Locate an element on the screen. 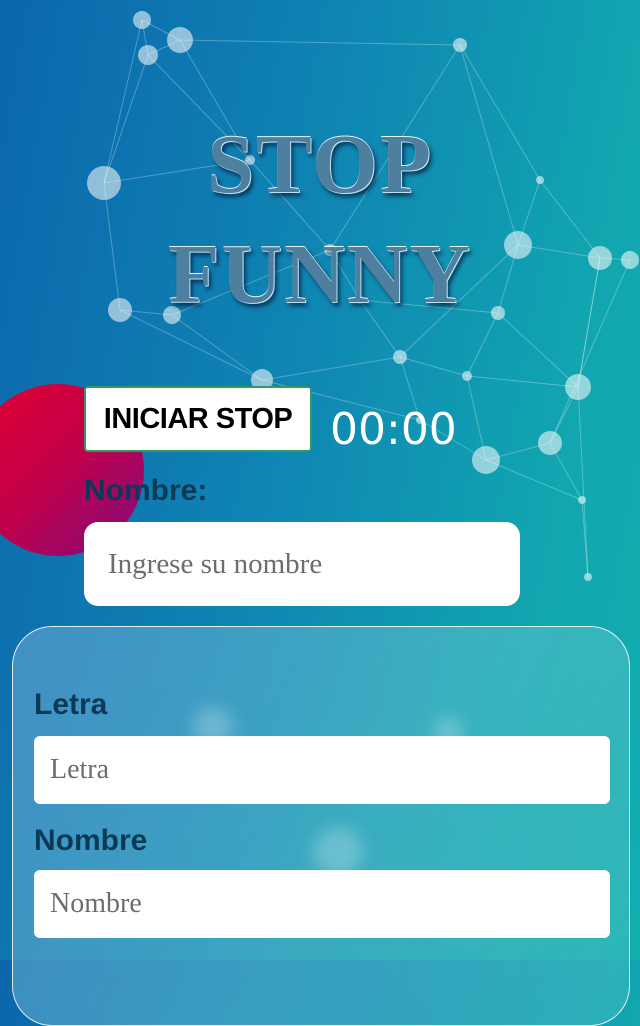 The image size is (640, 1026). timer-display: 00:00 is located at coordinates (393, 429).